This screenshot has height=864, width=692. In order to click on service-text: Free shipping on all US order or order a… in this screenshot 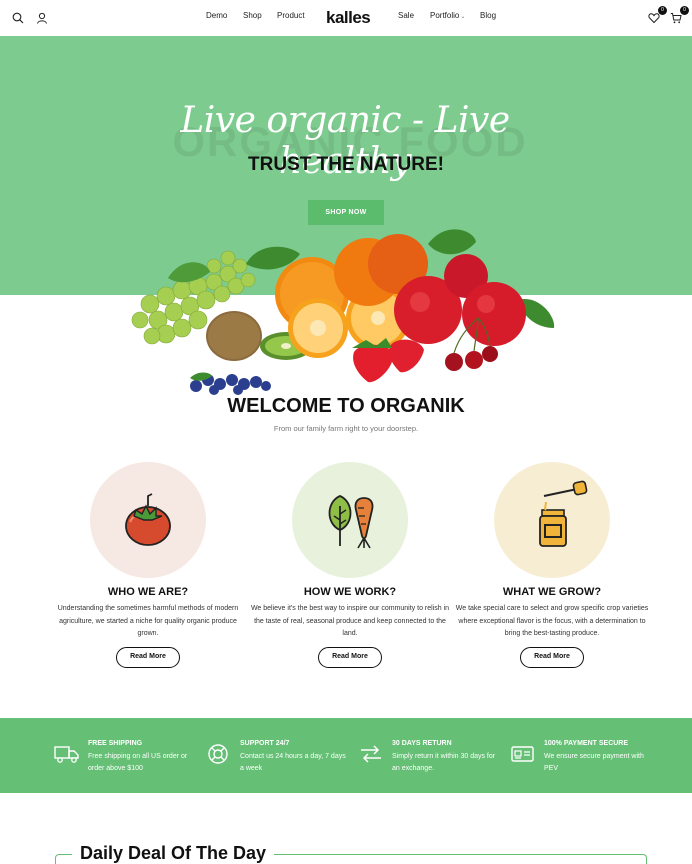, I will do `click(138, 762)`.